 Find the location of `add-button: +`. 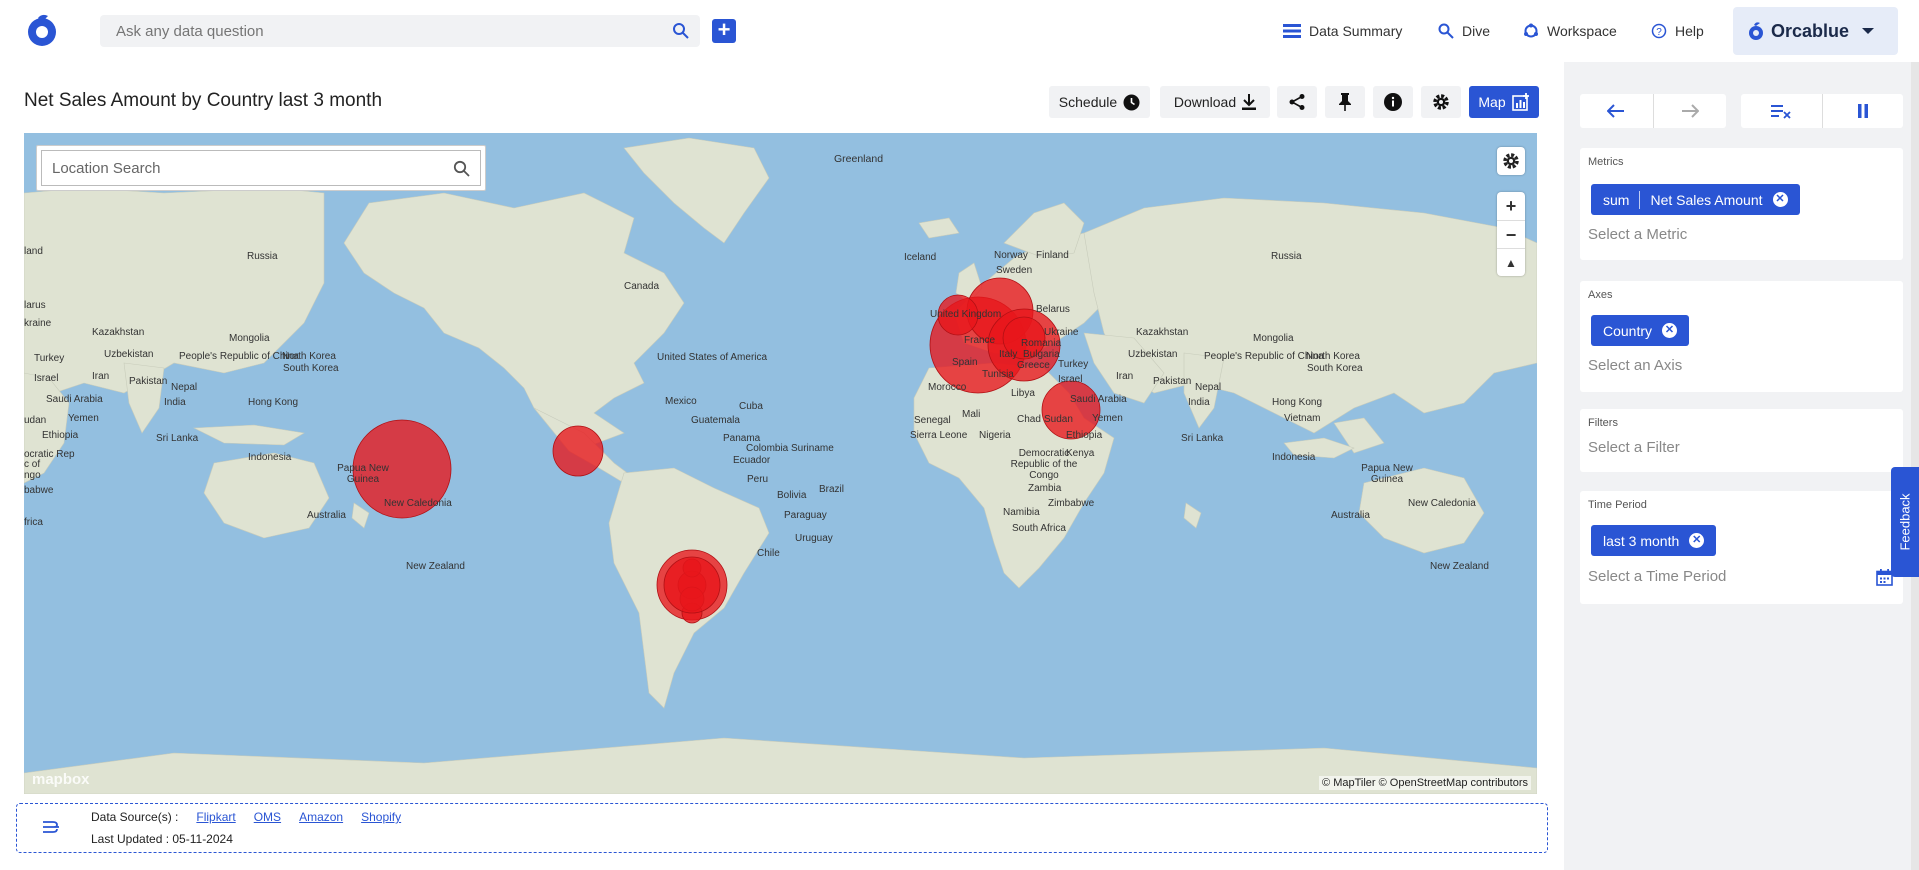

add-button: + is located at coordinates (724, 31).